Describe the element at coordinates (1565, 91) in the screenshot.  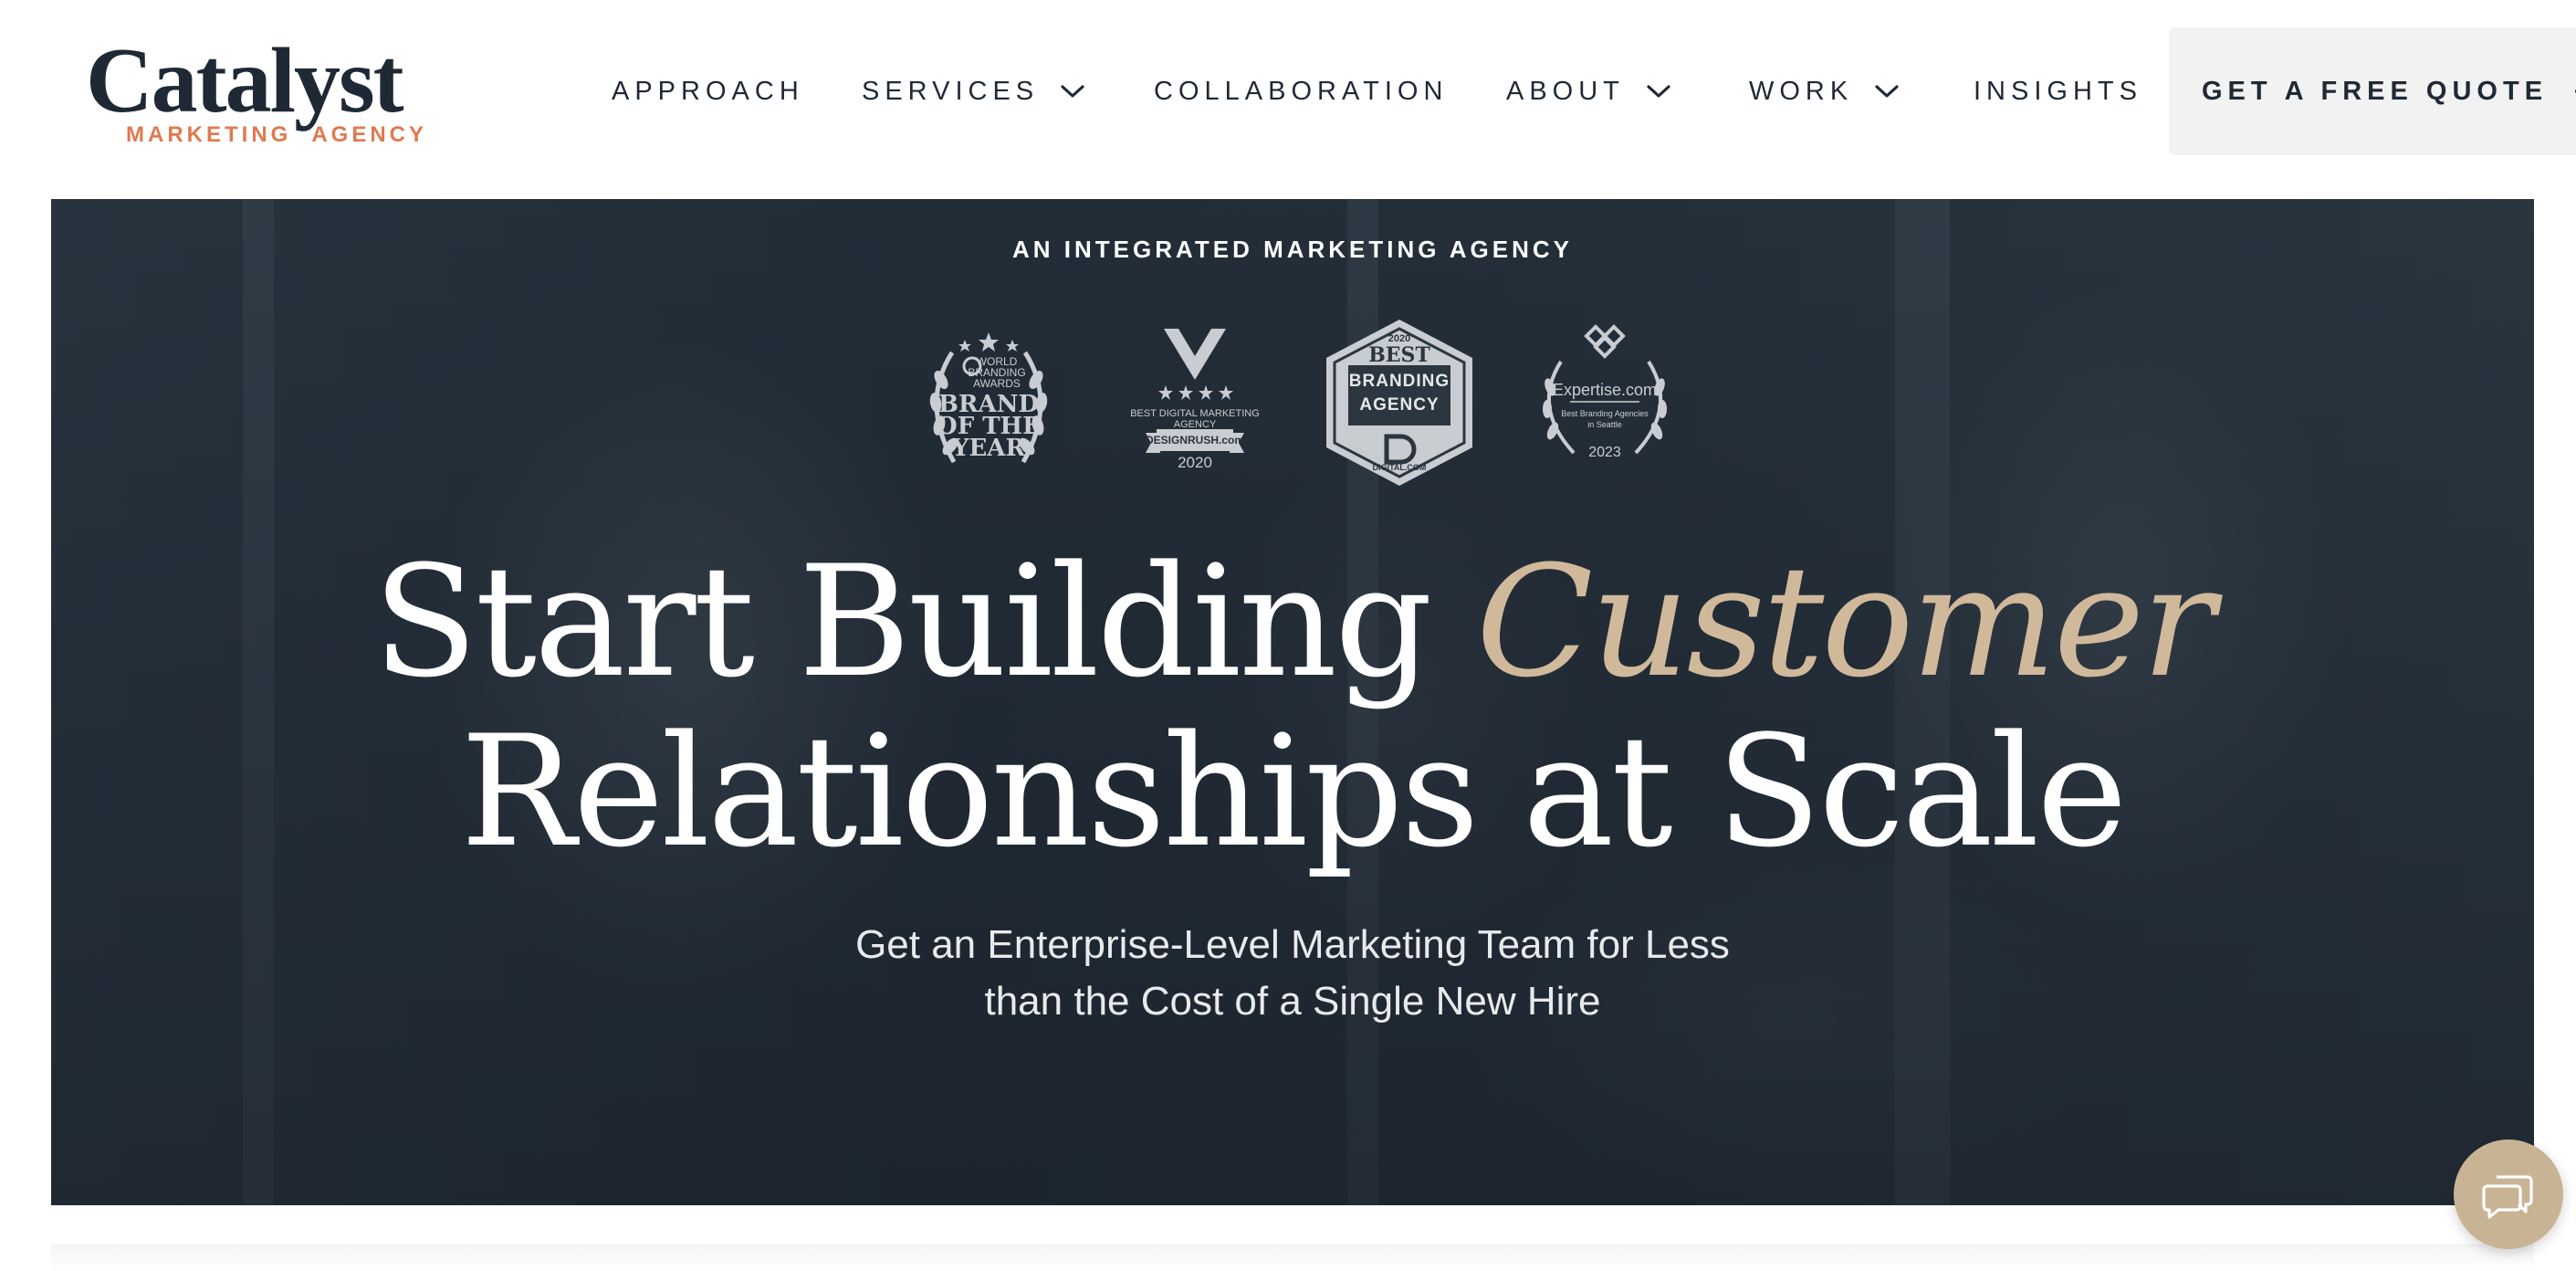
I see `nav-label: ABOUT` at that location.